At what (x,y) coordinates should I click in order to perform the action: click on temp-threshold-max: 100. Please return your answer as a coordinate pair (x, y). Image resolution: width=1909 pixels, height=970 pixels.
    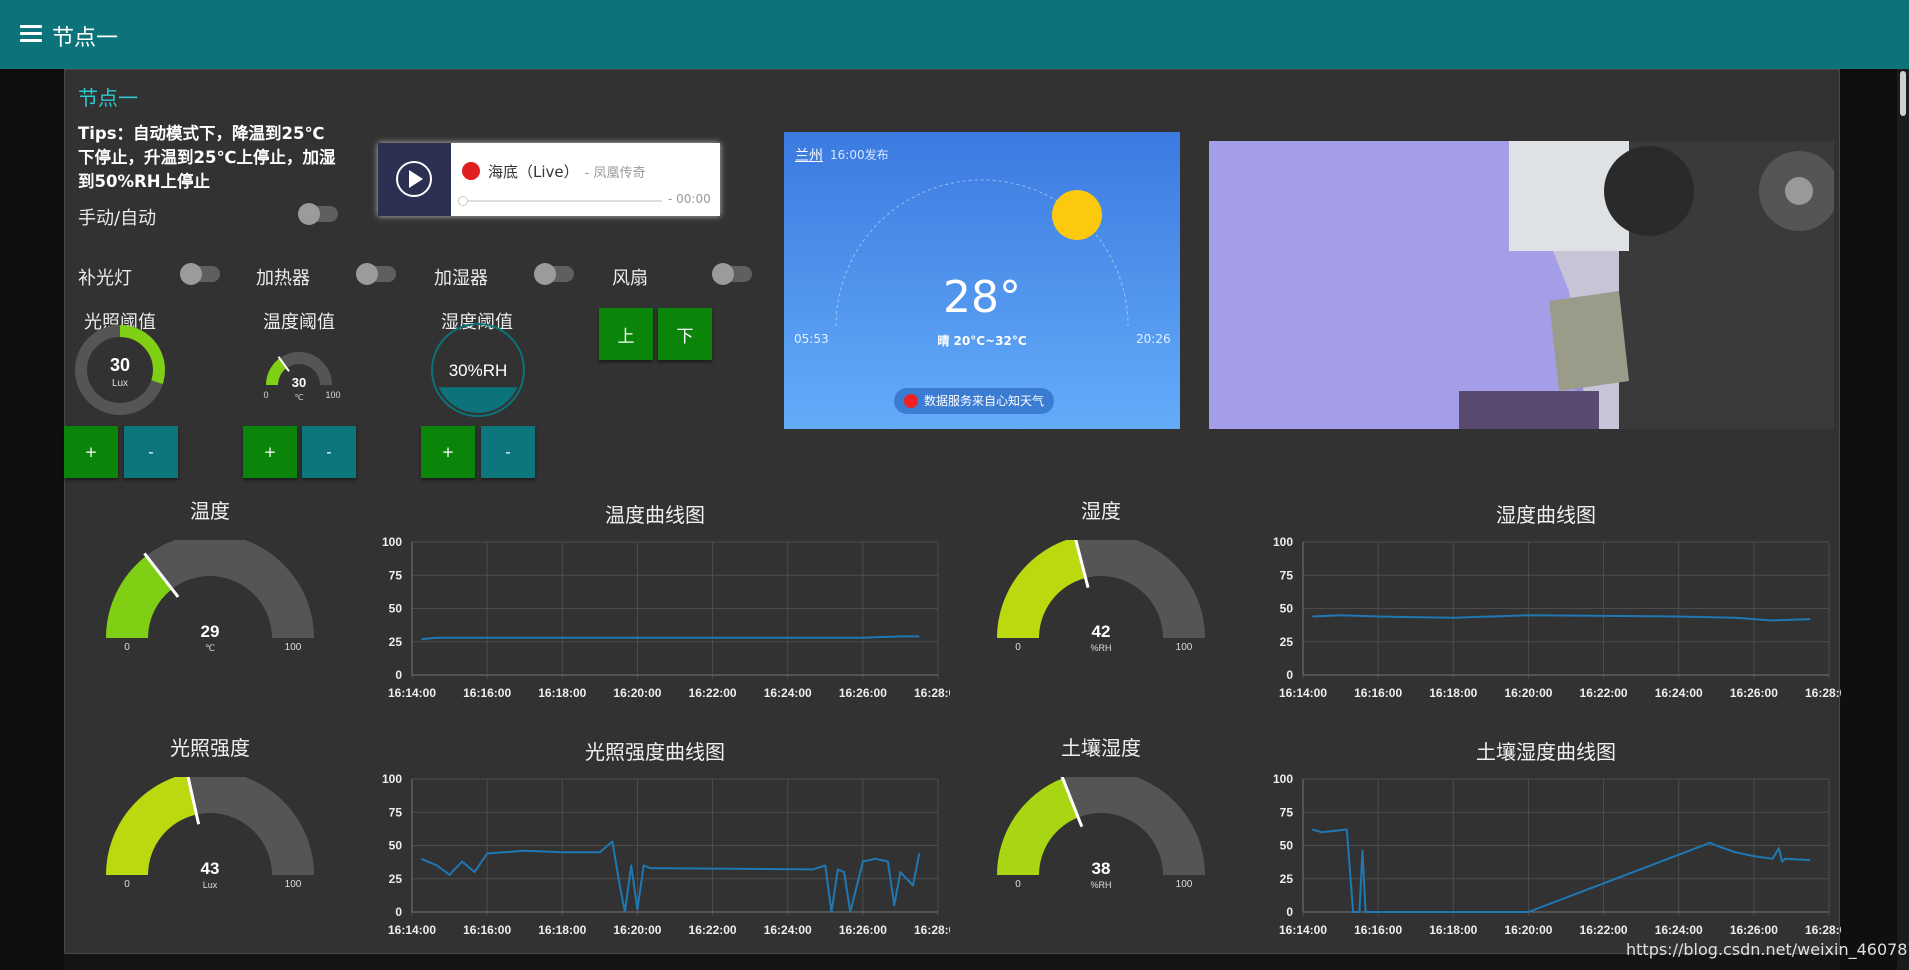
    Looking at the image, I should click on (332, 395).